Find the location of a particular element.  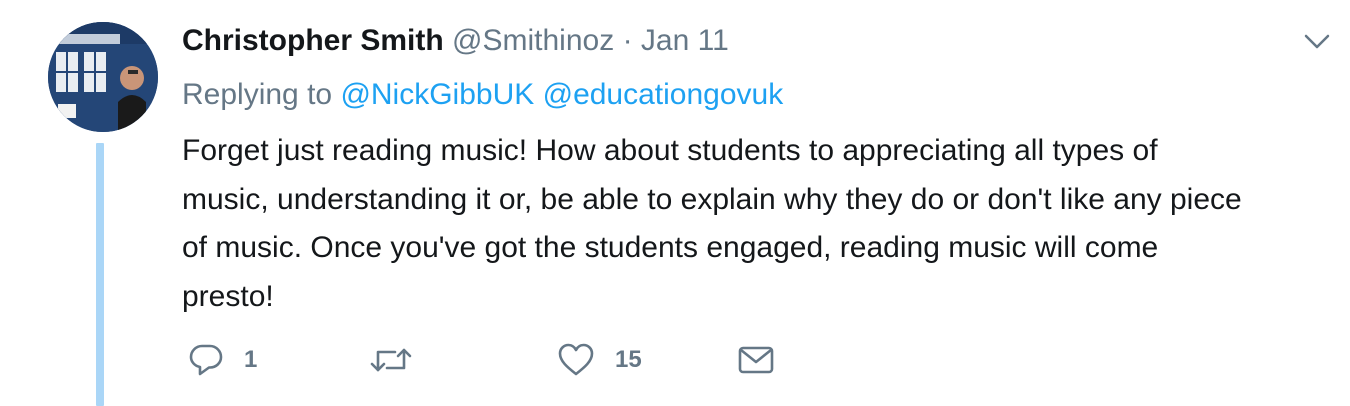

like-count: 15 is located at coordinates (628, 359).